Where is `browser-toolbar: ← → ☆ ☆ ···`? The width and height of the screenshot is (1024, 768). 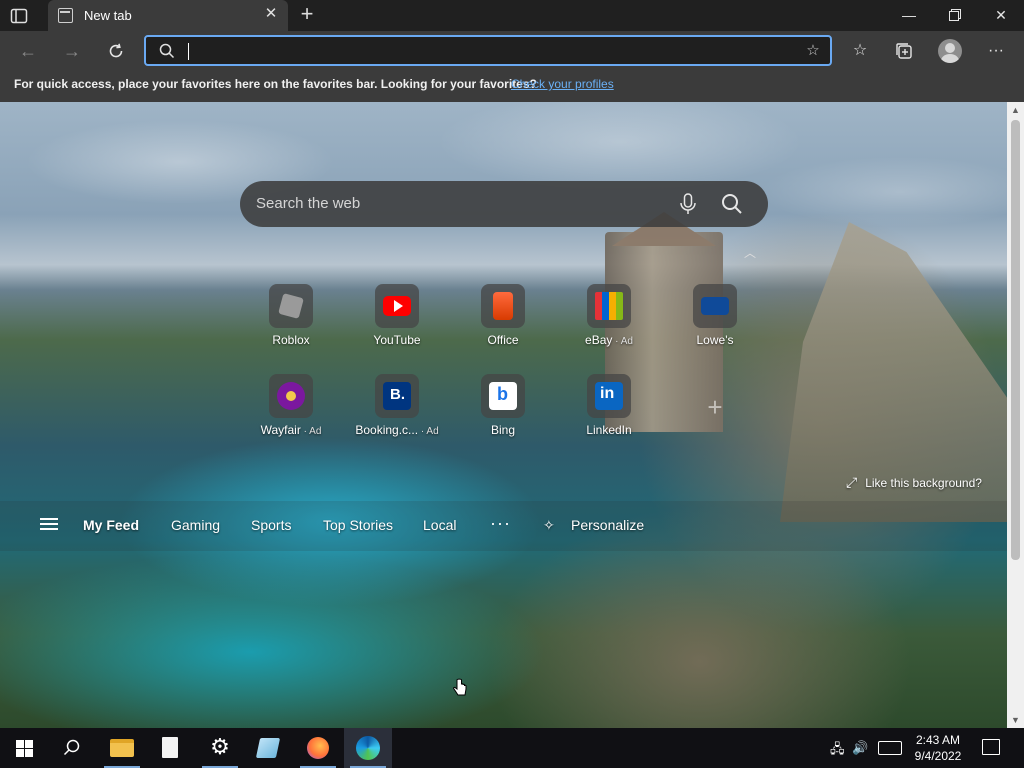
browser-toolbar: ← → ☆ ☆ ··· is located at coordinates (512, 51).